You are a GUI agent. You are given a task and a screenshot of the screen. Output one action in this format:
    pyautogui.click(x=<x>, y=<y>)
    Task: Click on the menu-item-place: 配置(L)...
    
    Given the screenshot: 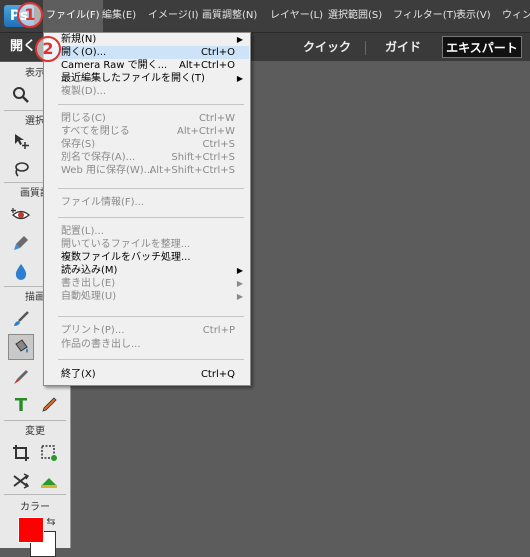 What is the action you would take?
    pyautogui.click(x=147, y=231)
    